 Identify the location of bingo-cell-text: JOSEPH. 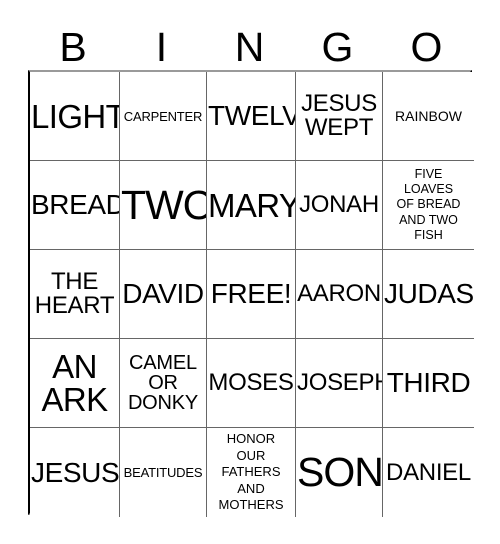
(340, 382).